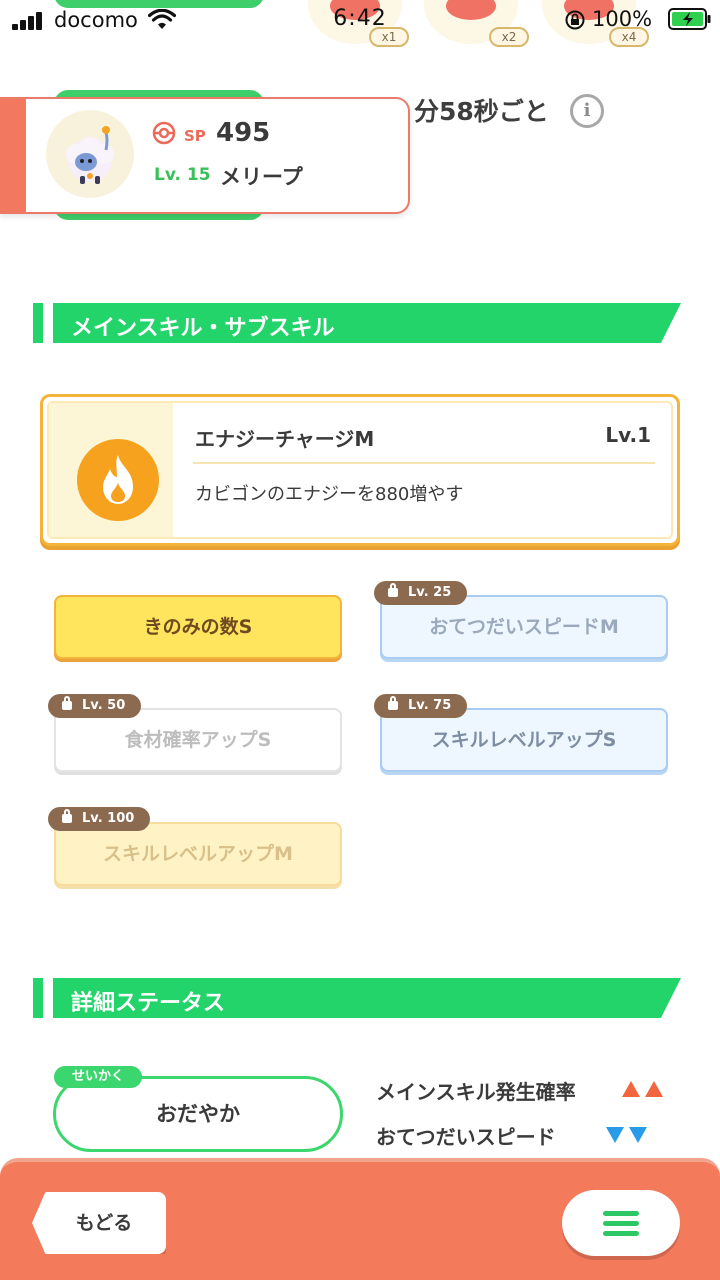 This screenshot has width=720, height=1280. I want to click on down-arrows-icon, so click(626, 1135).